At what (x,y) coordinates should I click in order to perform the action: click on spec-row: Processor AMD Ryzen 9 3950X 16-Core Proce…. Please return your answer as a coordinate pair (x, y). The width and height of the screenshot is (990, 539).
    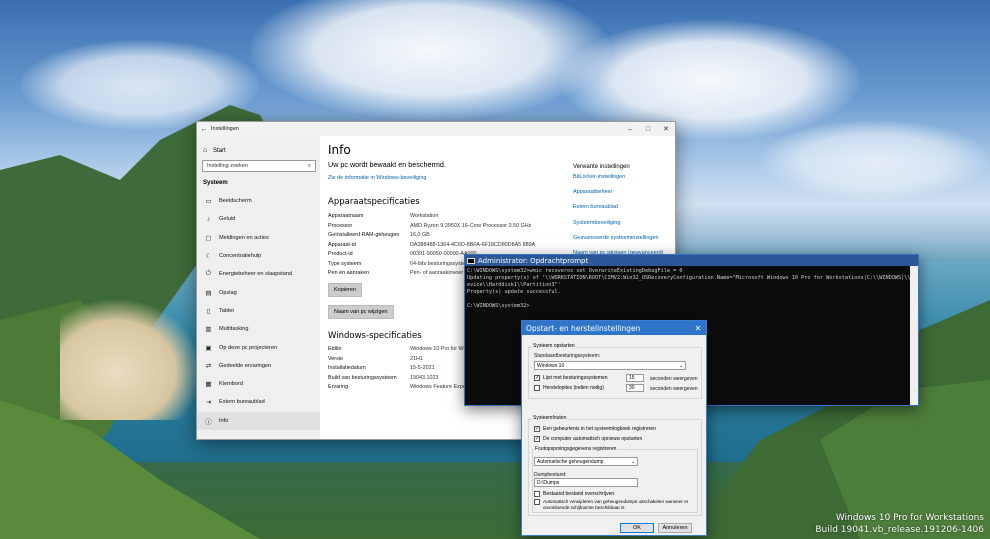
    Looking at the image, I should click on (448, 226).